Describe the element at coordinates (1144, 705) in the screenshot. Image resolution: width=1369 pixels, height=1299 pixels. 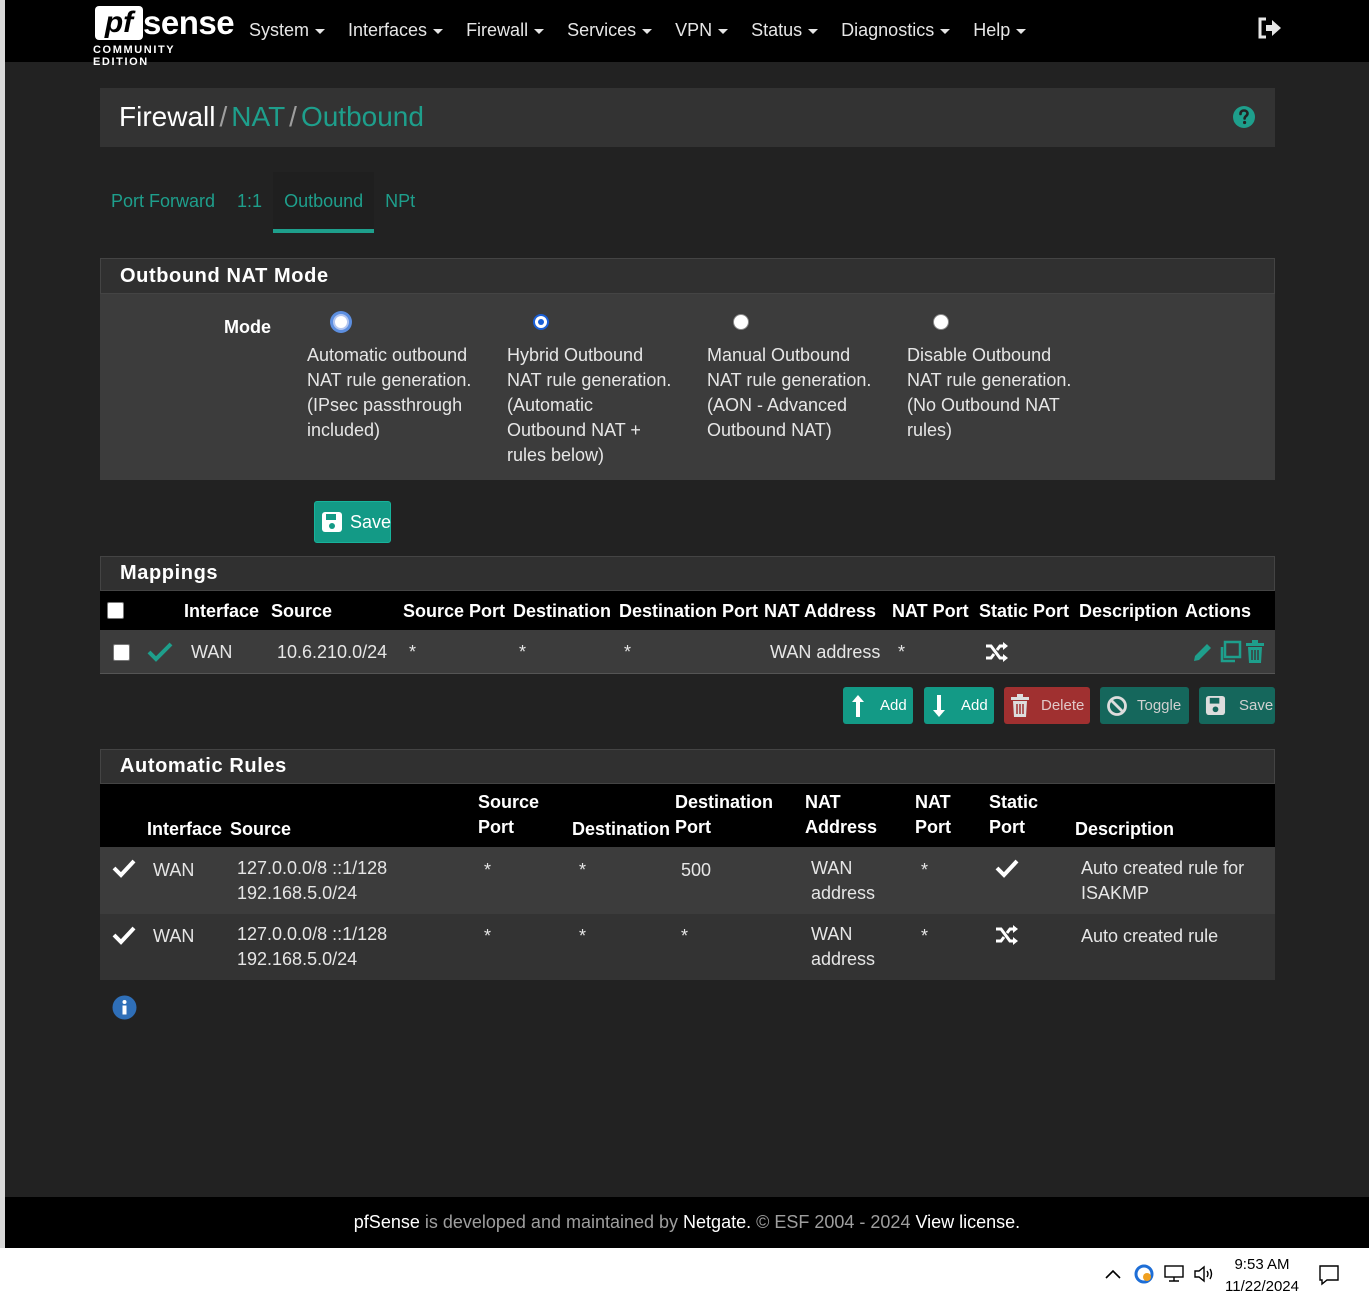
I see `toggle-selected-button: Toggle` at that location.